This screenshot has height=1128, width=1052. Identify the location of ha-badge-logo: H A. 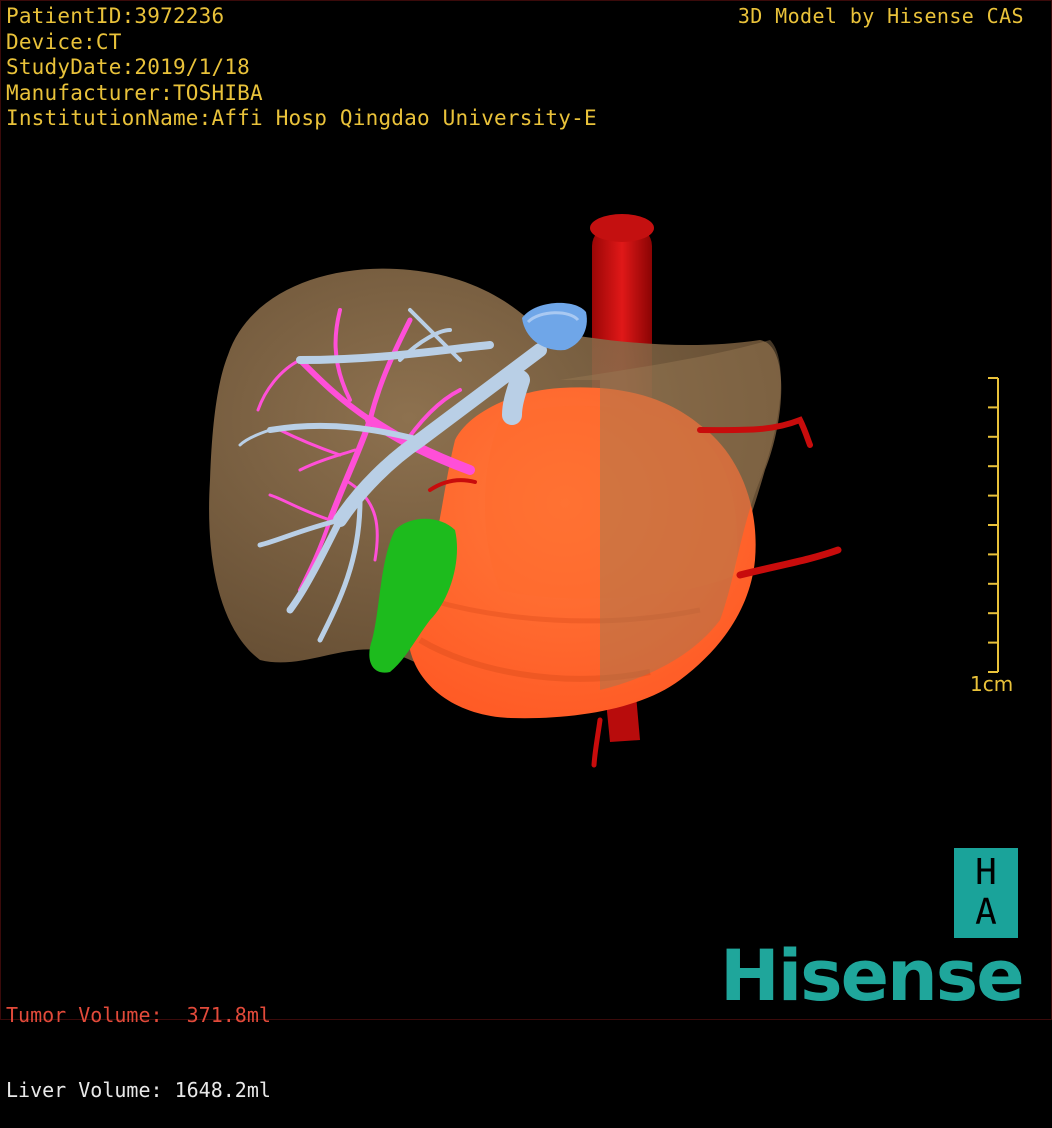
(986, 893).